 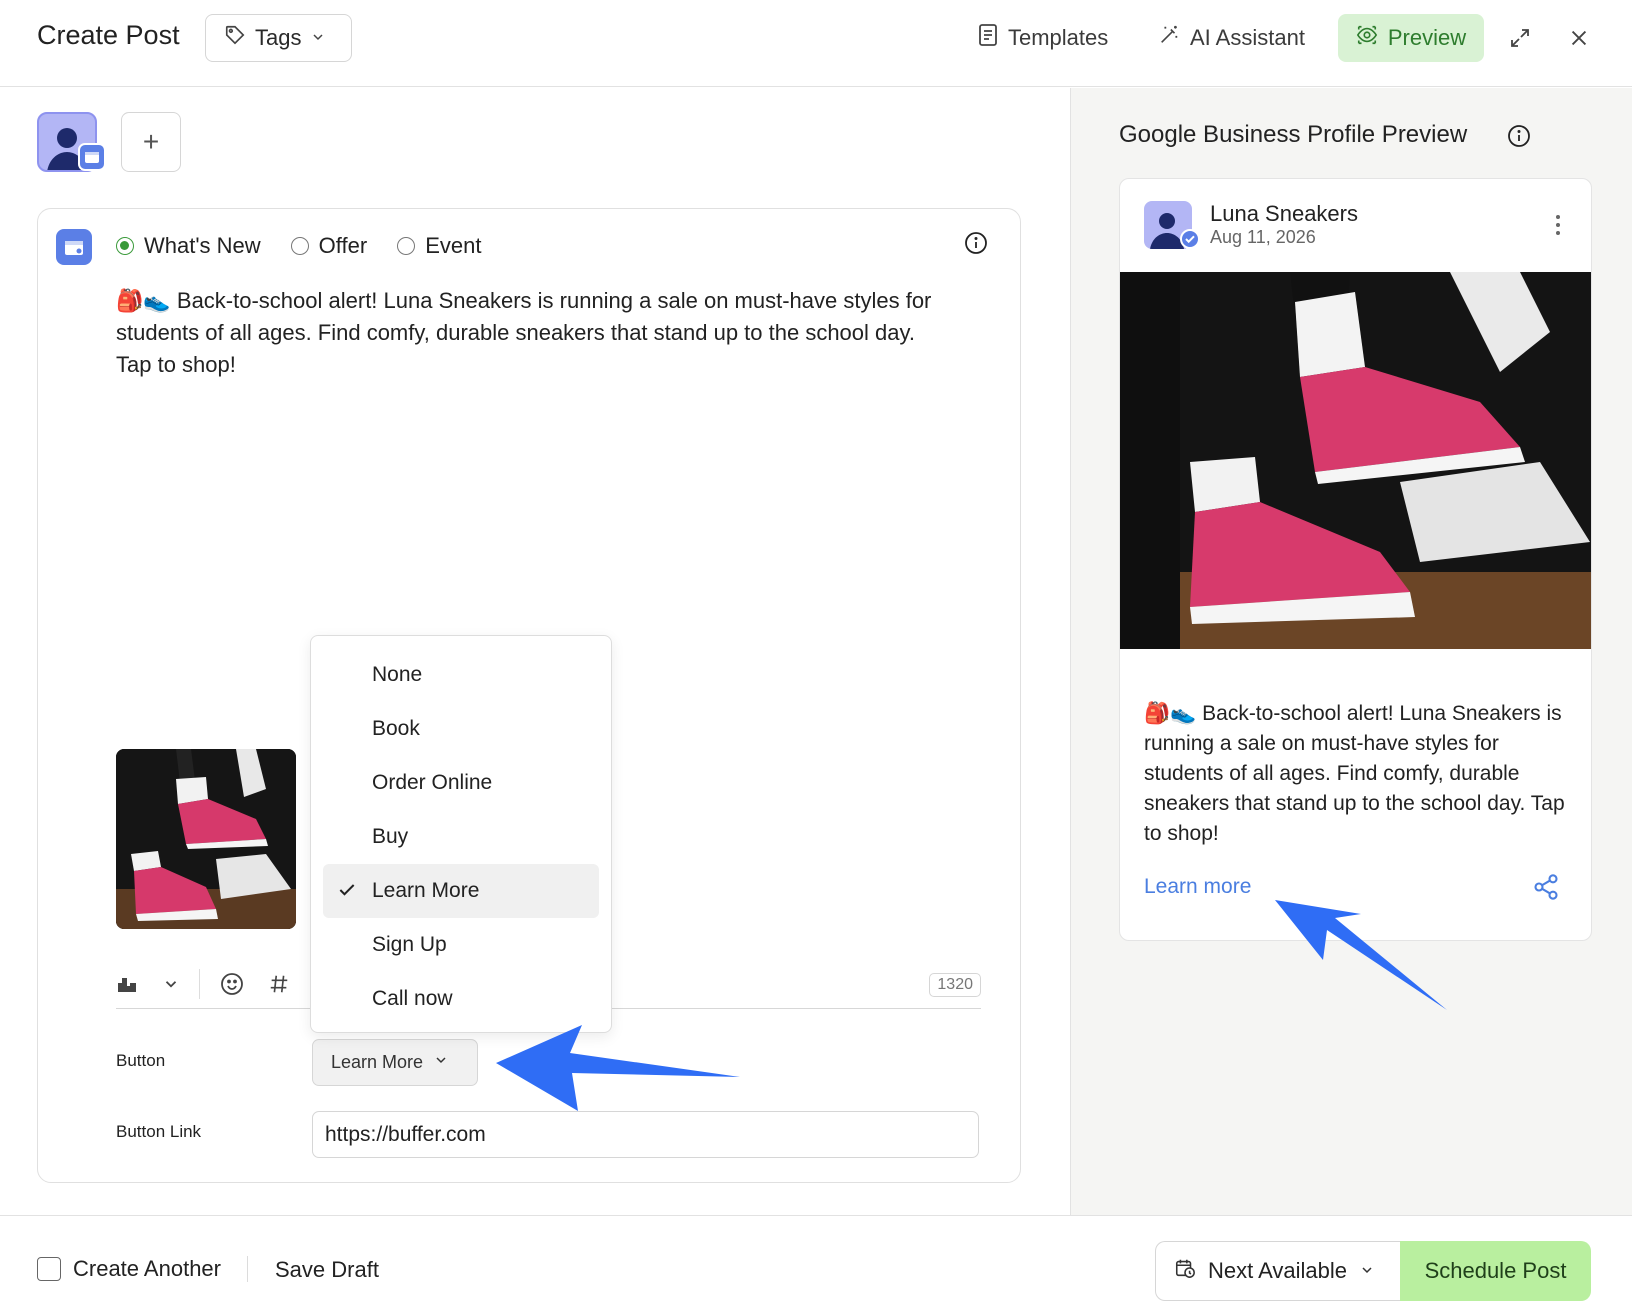 What do you see at coordinates (1495, 1271) in the screenshot?
I see `schedule-post-button: Schedule Post` at bounding box center [1495, 1271].